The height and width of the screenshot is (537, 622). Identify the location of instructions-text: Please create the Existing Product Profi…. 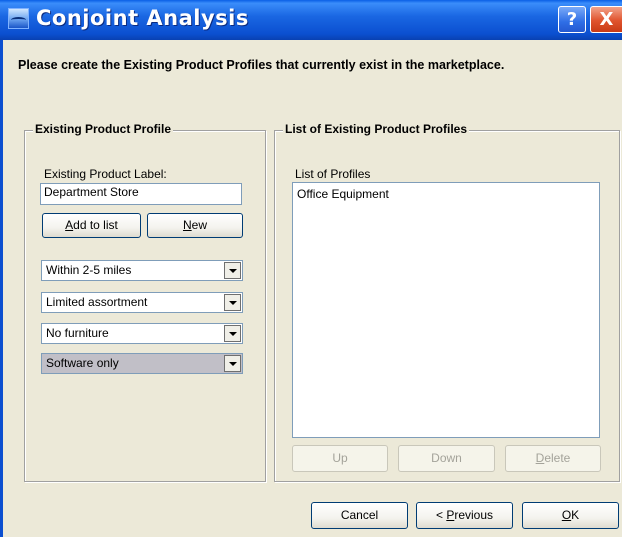
(261, 65).